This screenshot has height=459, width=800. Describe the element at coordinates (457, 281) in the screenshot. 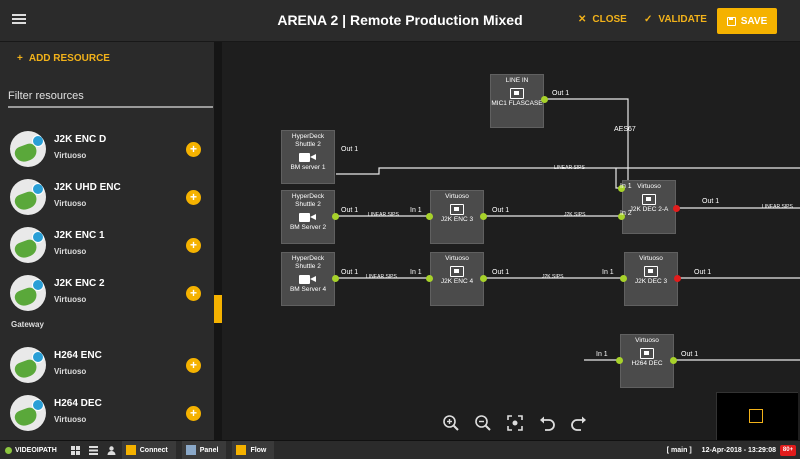

I see `node-label: J2K ENC 4` at that location.